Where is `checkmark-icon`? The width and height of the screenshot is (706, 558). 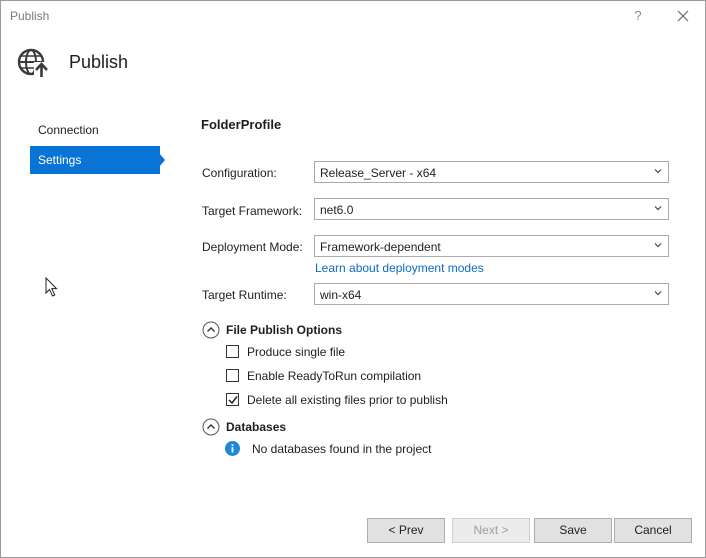 checkmark-icon is located at coordinates (233, 400).